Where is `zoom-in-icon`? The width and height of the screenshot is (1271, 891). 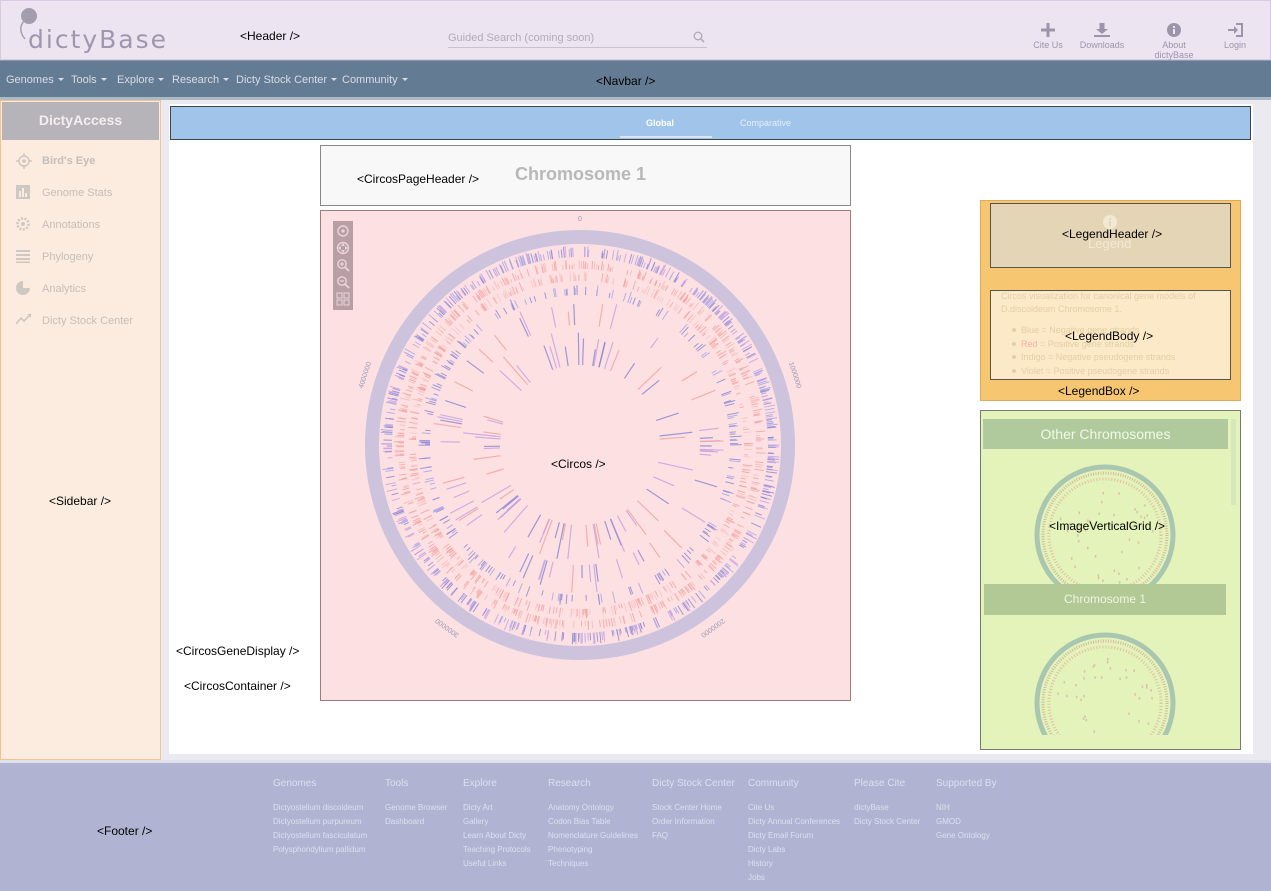
zoom-in-icon is located at coordinates (343, 265).